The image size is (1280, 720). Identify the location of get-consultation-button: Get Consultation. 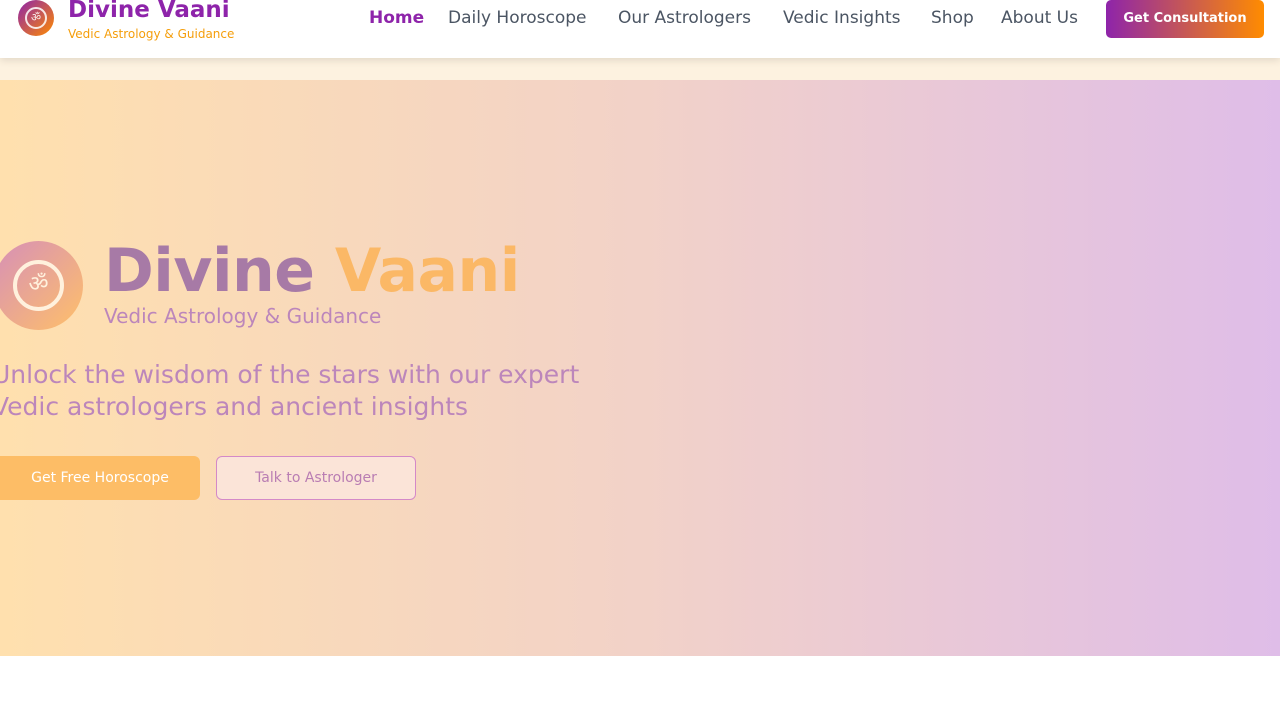
(1185, 19).